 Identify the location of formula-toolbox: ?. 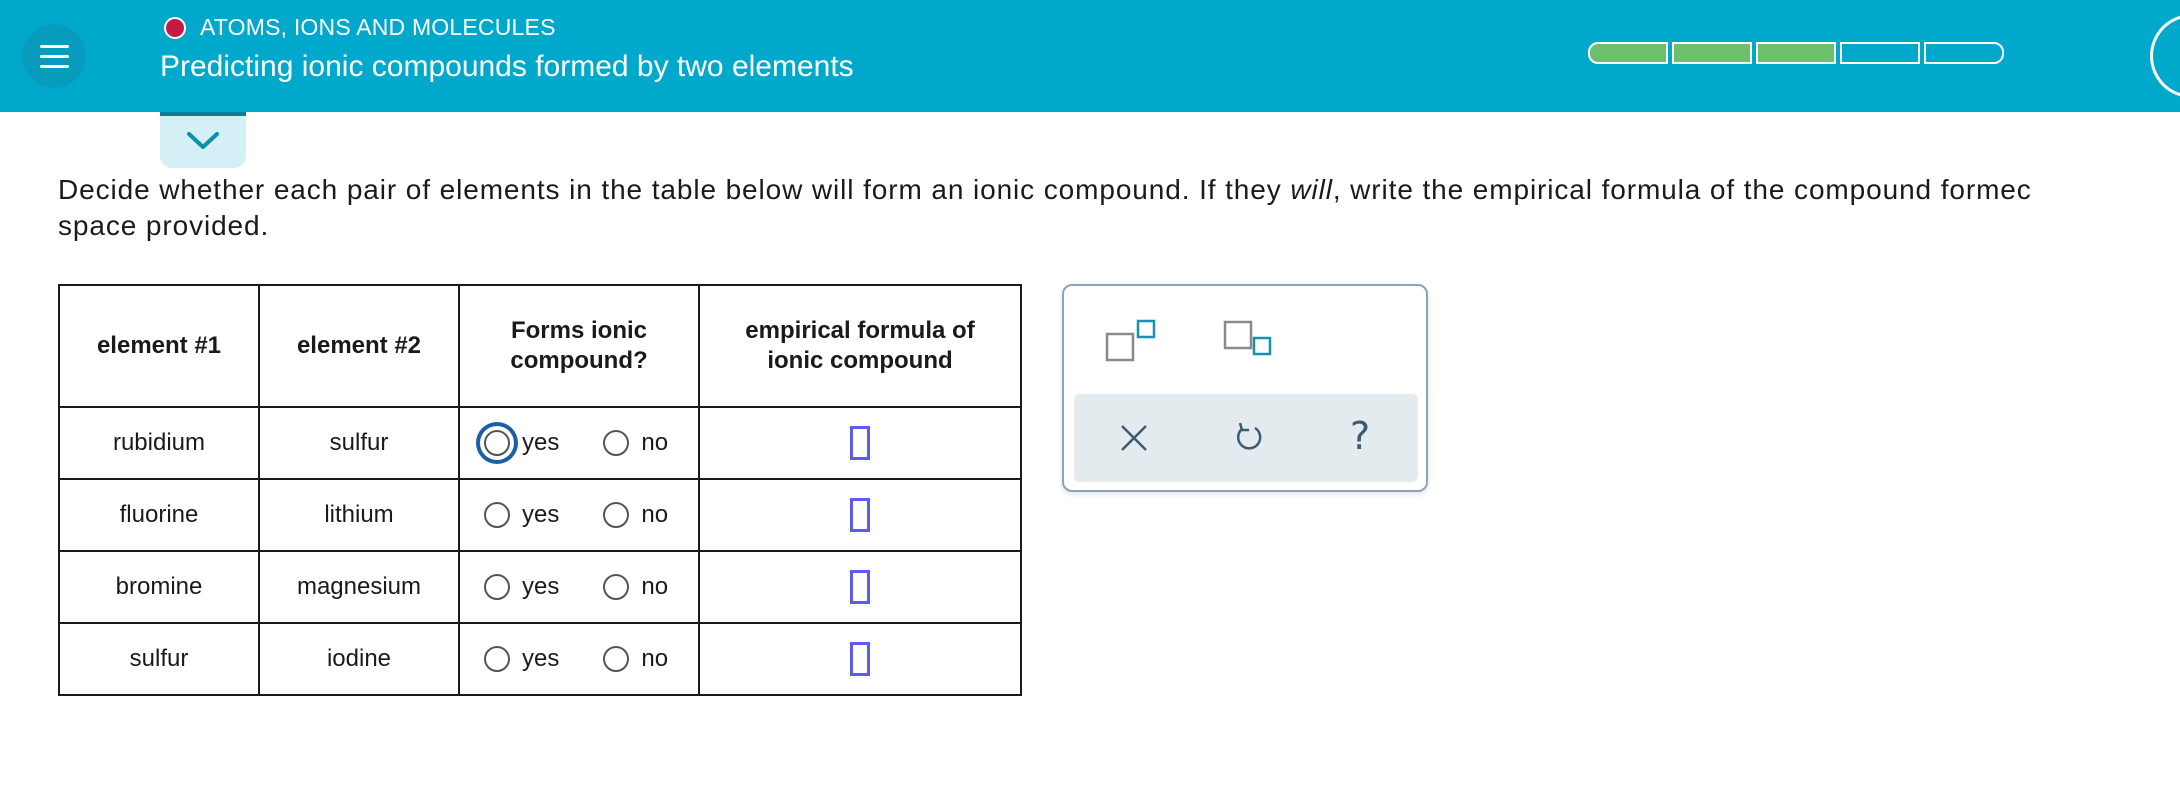
(1245, 388).